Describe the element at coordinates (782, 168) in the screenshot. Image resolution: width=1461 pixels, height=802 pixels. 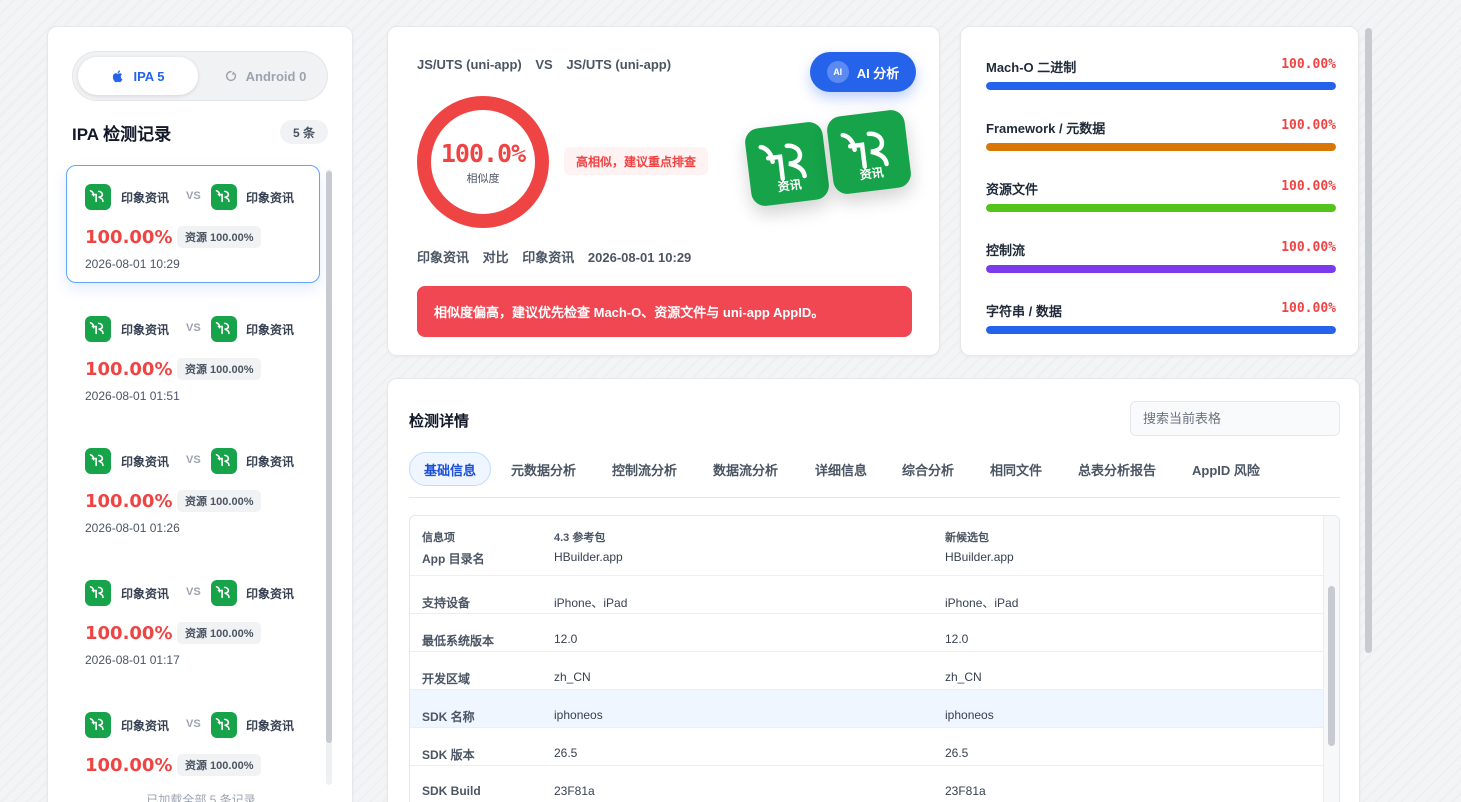
I see `yinxiang-app-icon: 资讯` at that location.